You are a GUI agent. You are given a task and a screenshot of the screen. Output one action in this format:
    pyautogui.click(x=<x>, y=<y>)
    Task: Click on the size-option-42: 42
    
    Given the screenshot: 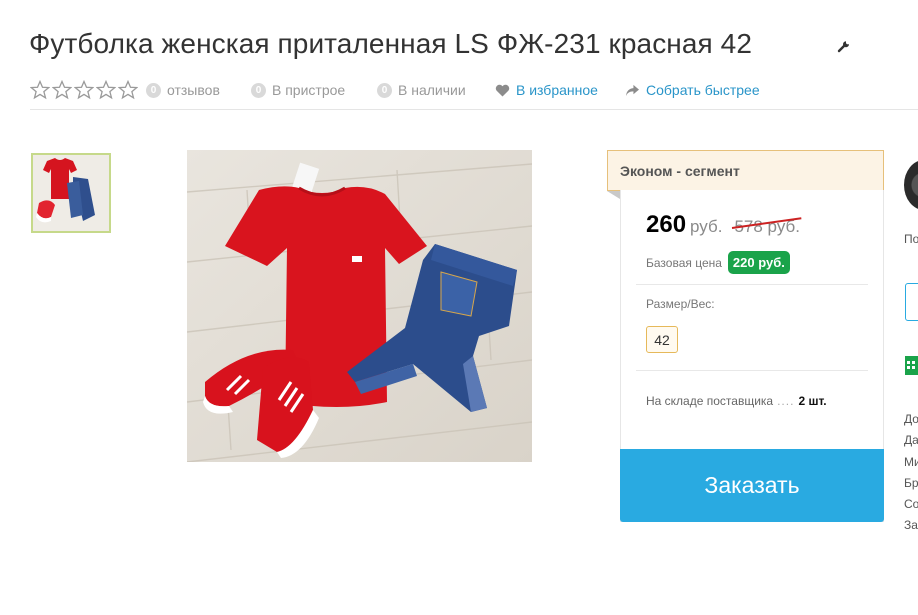 What is the action you would take?
    pyautogui.click(x=662, y=339)
    